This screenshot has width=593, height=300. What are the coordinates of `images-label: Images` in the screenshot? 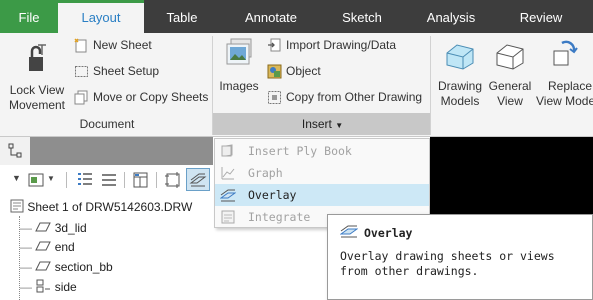 It's located at (239, 86).